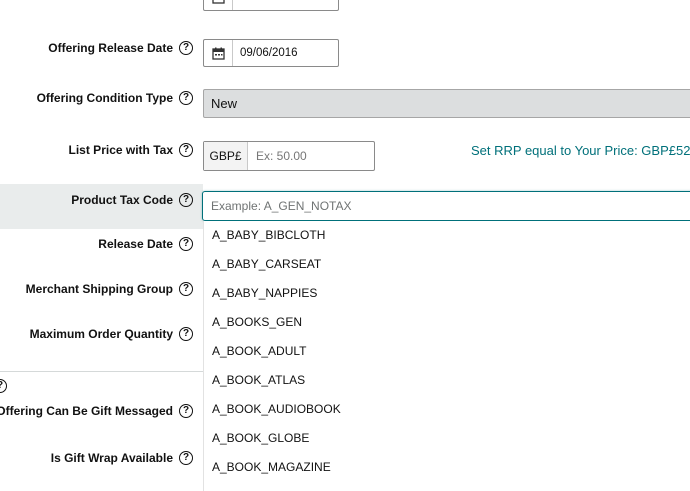 The image size is (690, 491). I want to click on offering-condition-type-label: Offering Condition Type?, so click(96, 97).